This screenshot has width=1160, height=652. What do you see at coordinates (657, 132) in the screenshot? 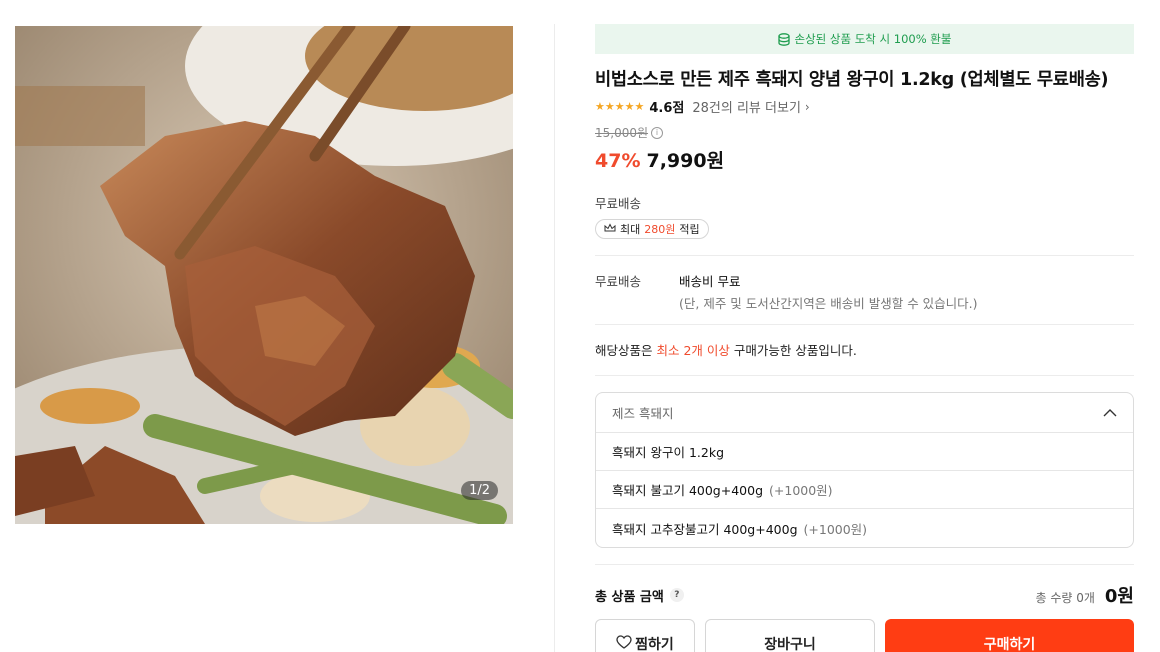
I see `info-icon: i` at bounding box center [657, 132].